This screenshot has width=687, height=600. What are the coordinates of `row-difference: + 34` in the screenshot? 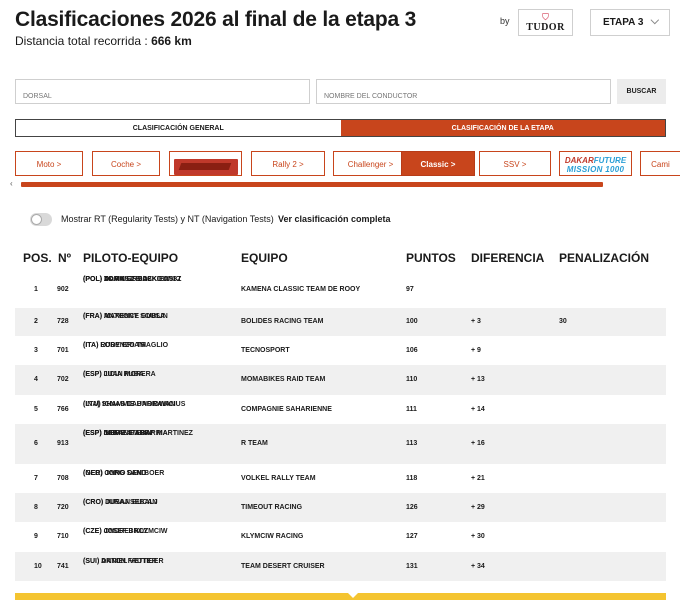 It's located at (478, 566).